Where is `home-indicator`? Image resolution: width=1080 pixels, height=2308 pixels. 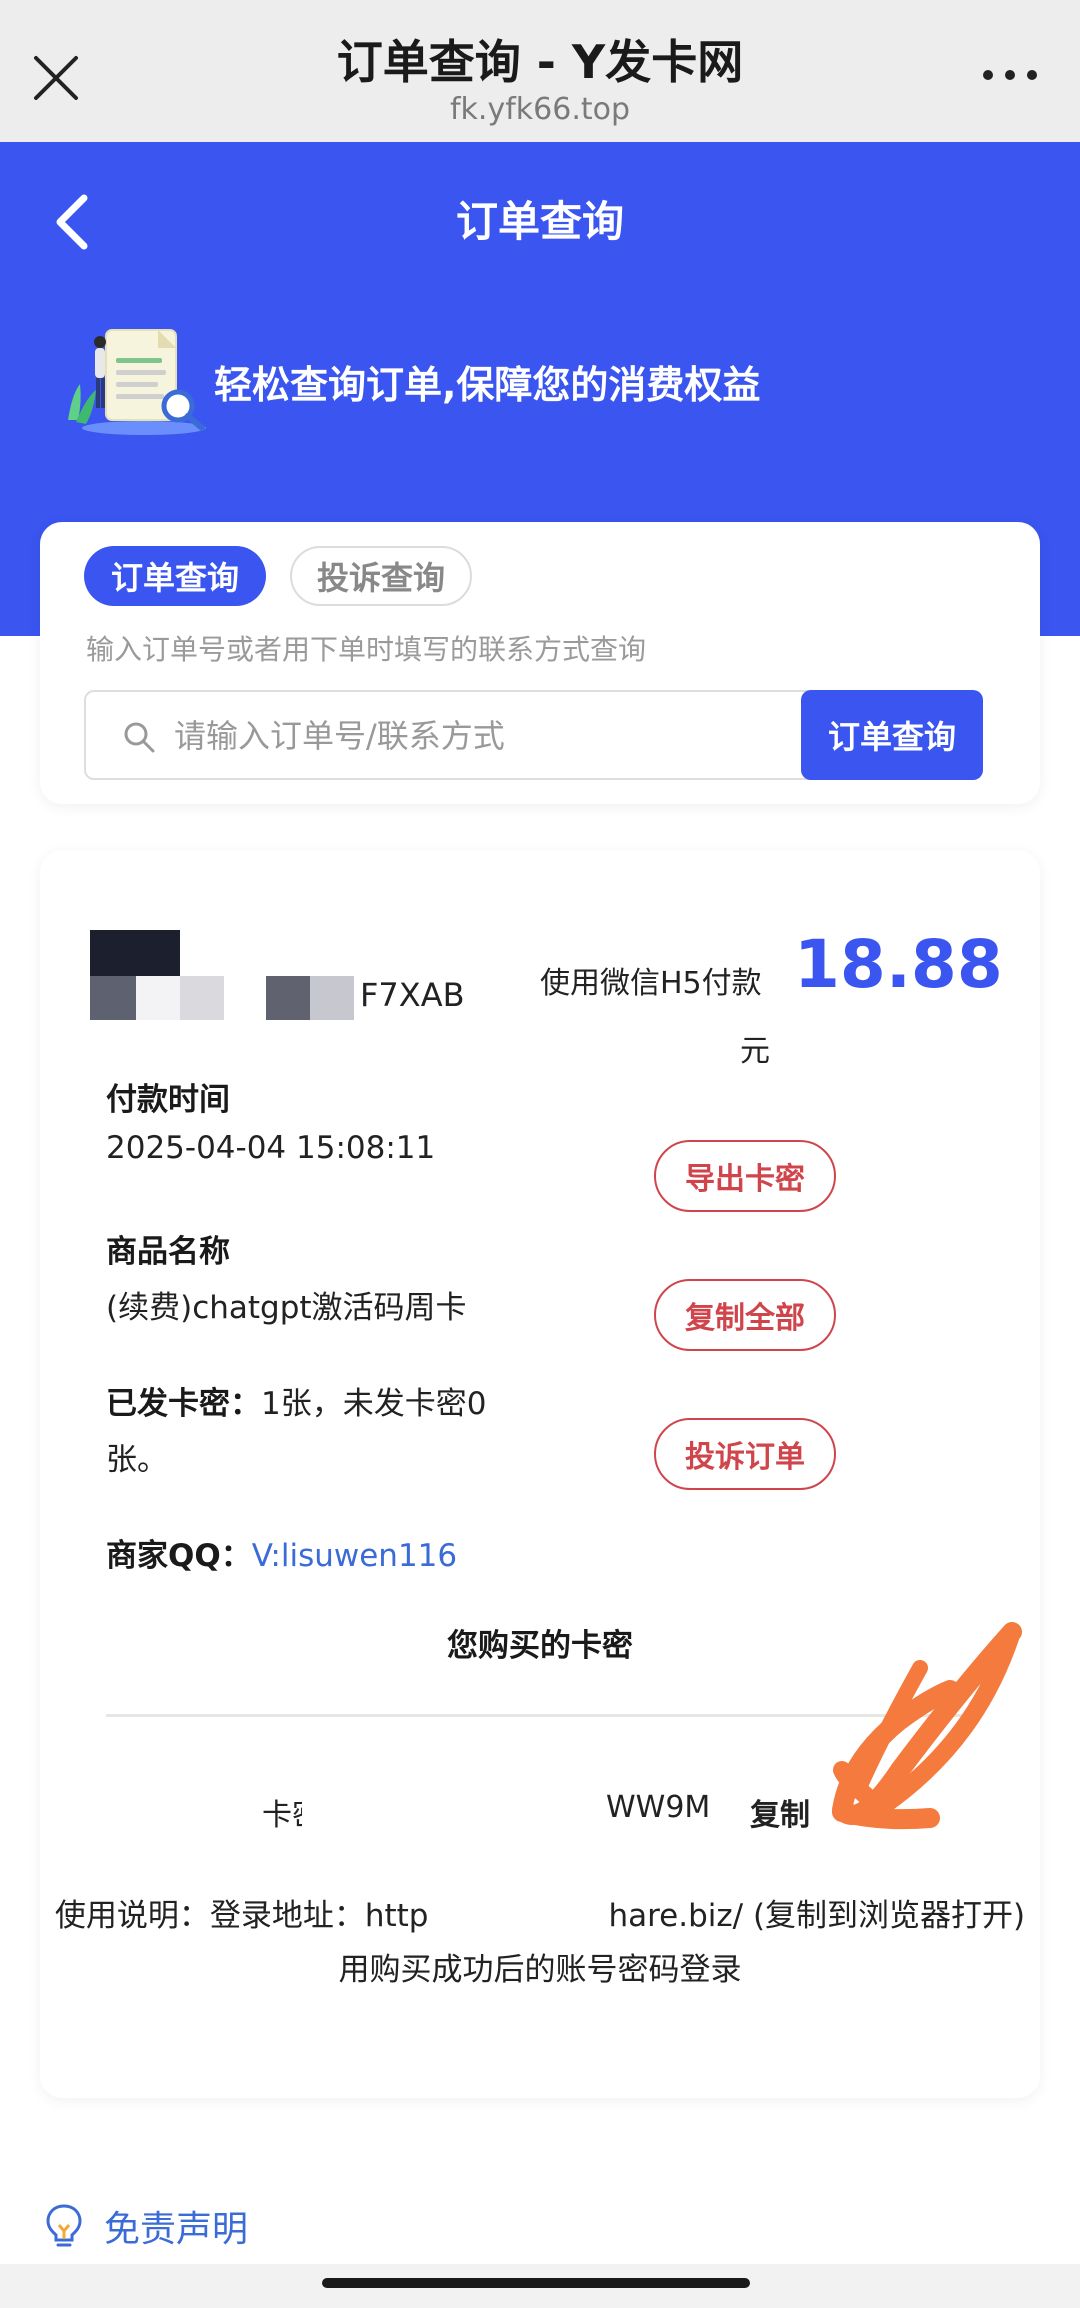
home-indicator is located at coordinates (536, 2283).